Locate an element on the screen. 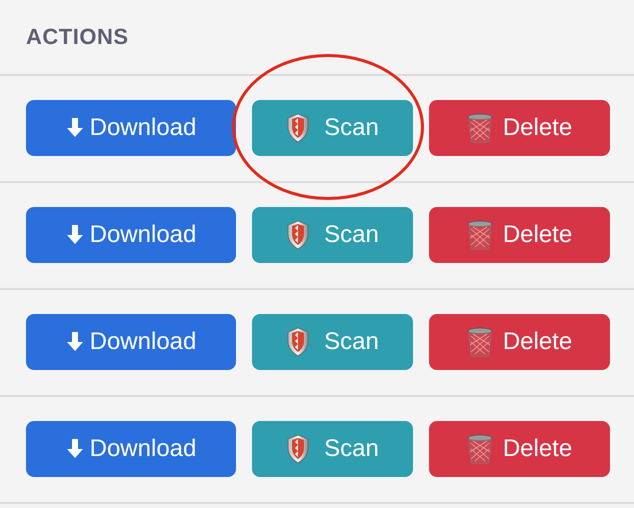 This screenshot has height=508, width=634. section-heading: ACTIONS is located at coordinates (77, 37).